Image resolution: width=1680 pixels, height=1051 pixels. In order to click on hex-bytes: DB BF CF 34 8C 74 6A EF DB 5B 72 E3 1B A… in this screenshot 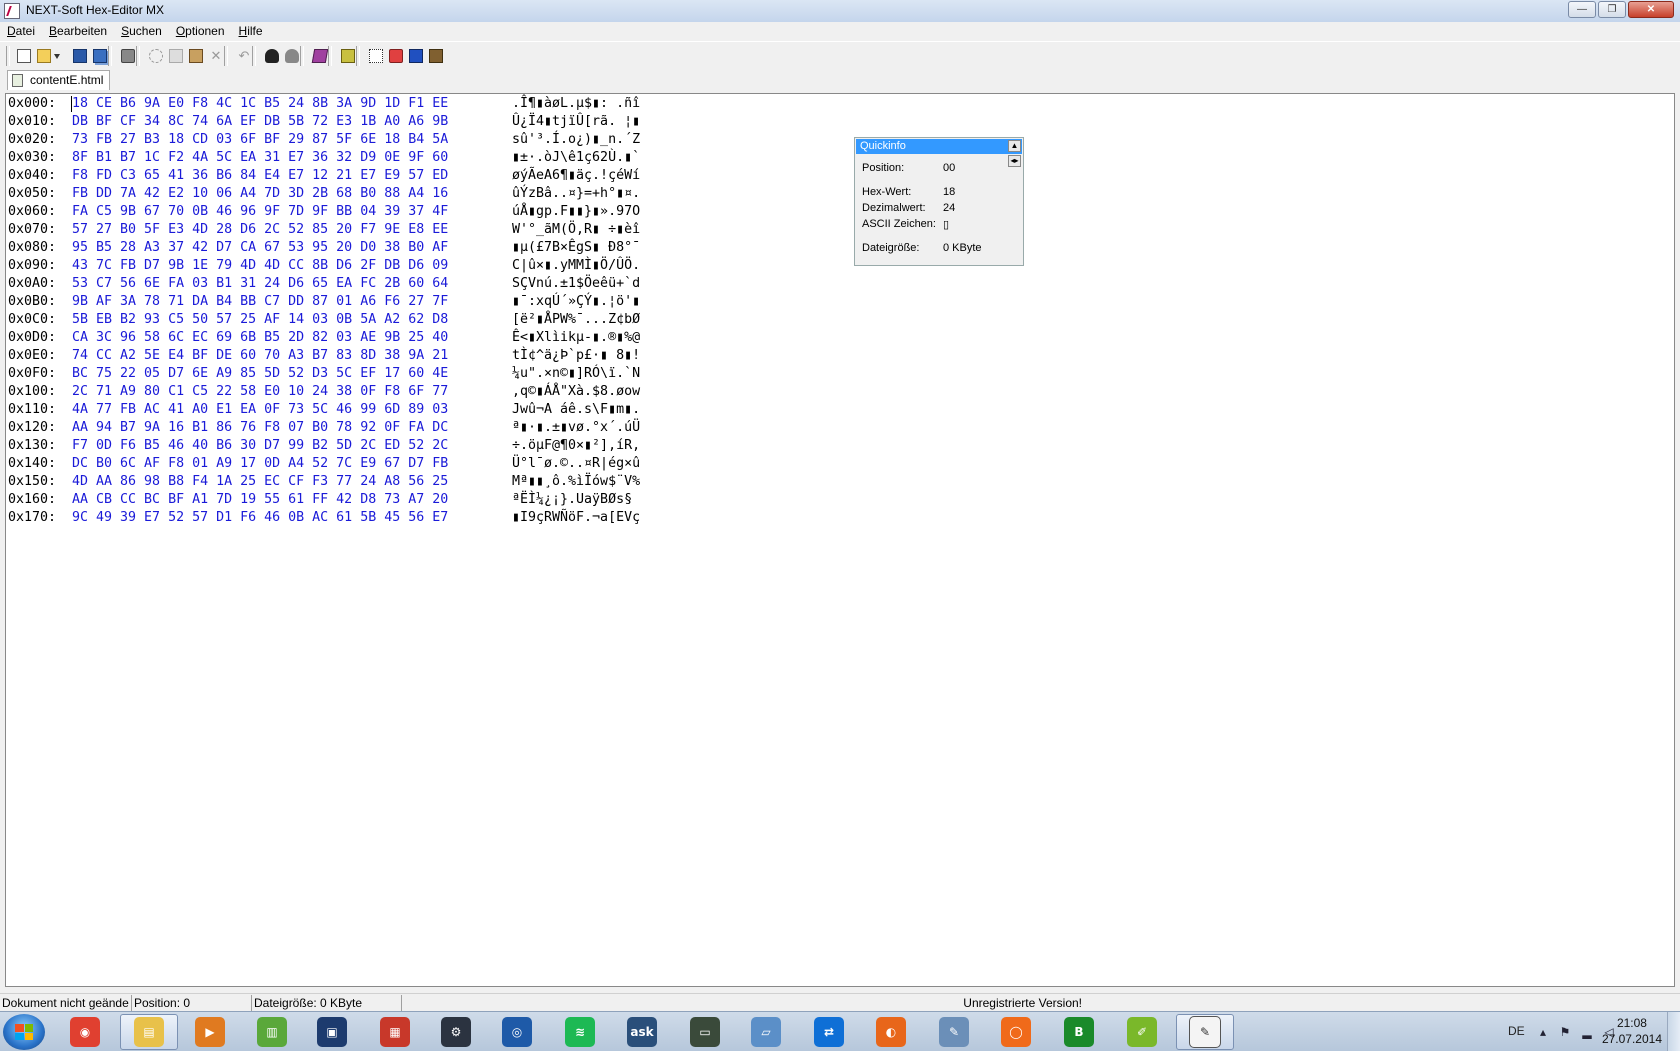, I will do `click(260, 122)`.